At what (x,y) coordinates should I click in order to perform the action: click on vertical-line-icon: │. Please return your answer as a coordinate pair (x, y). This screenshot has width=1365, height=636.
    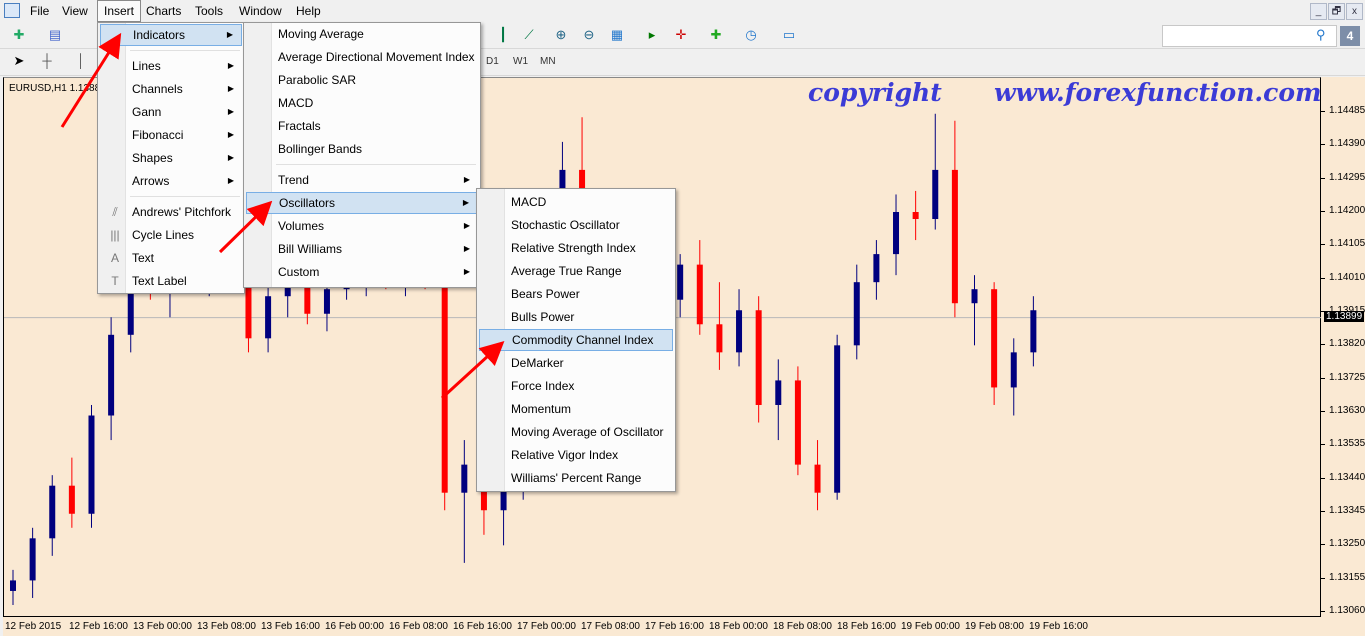
    Looking at the image, I should click on (81, 61).